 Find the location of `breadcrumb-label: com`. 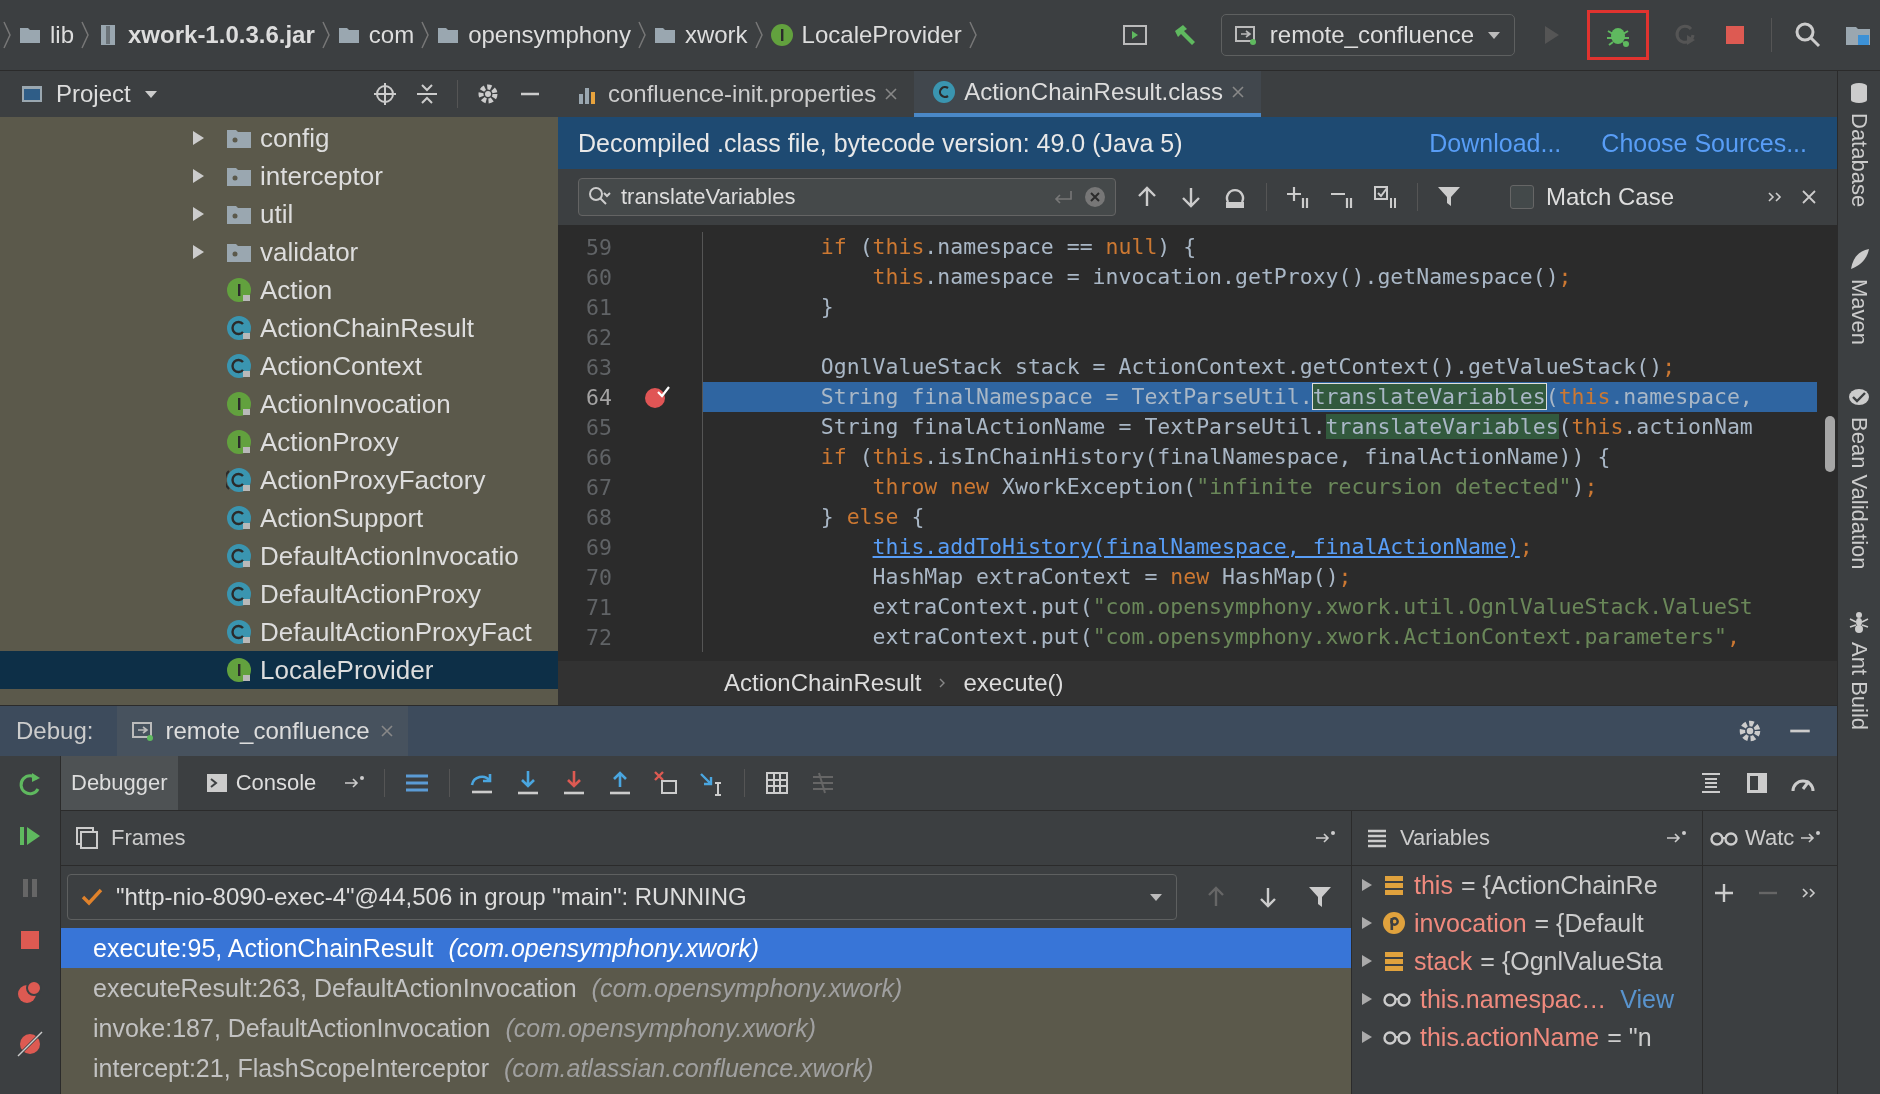

breadcrumb-label: com is located at coordinates (391, 35).